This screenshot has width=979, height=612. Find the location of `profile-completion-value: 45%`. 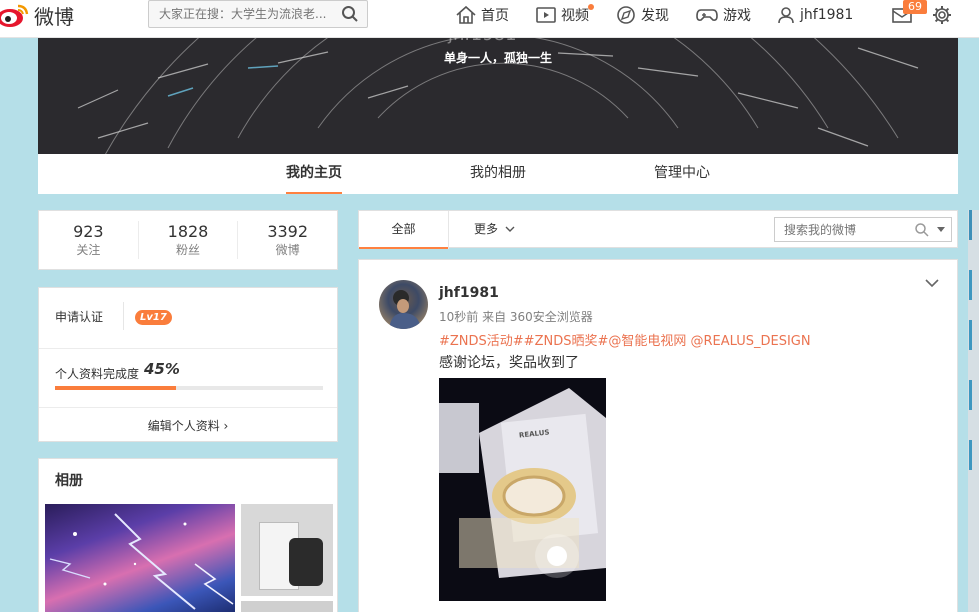

profile-completion-value: 45% is located at coordinates (162, 369).